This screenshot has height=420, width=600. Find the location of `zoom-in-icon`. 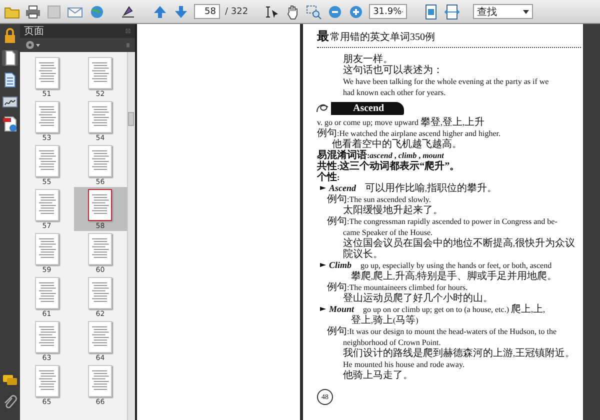

zoom-in-icon is located at coordinates (356, 12).